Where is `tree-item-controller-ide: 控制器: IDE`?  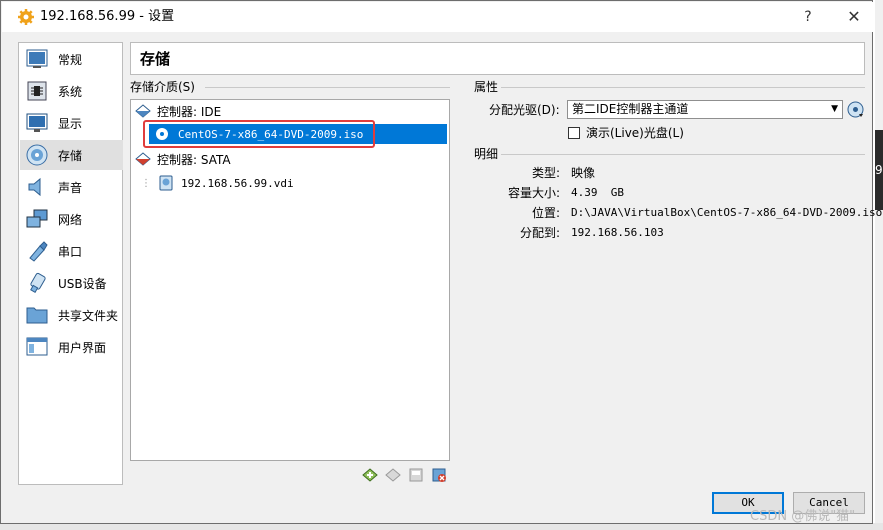
tree-item-controller-ide: 控制器: IDE is located at coordinates (290, 111).